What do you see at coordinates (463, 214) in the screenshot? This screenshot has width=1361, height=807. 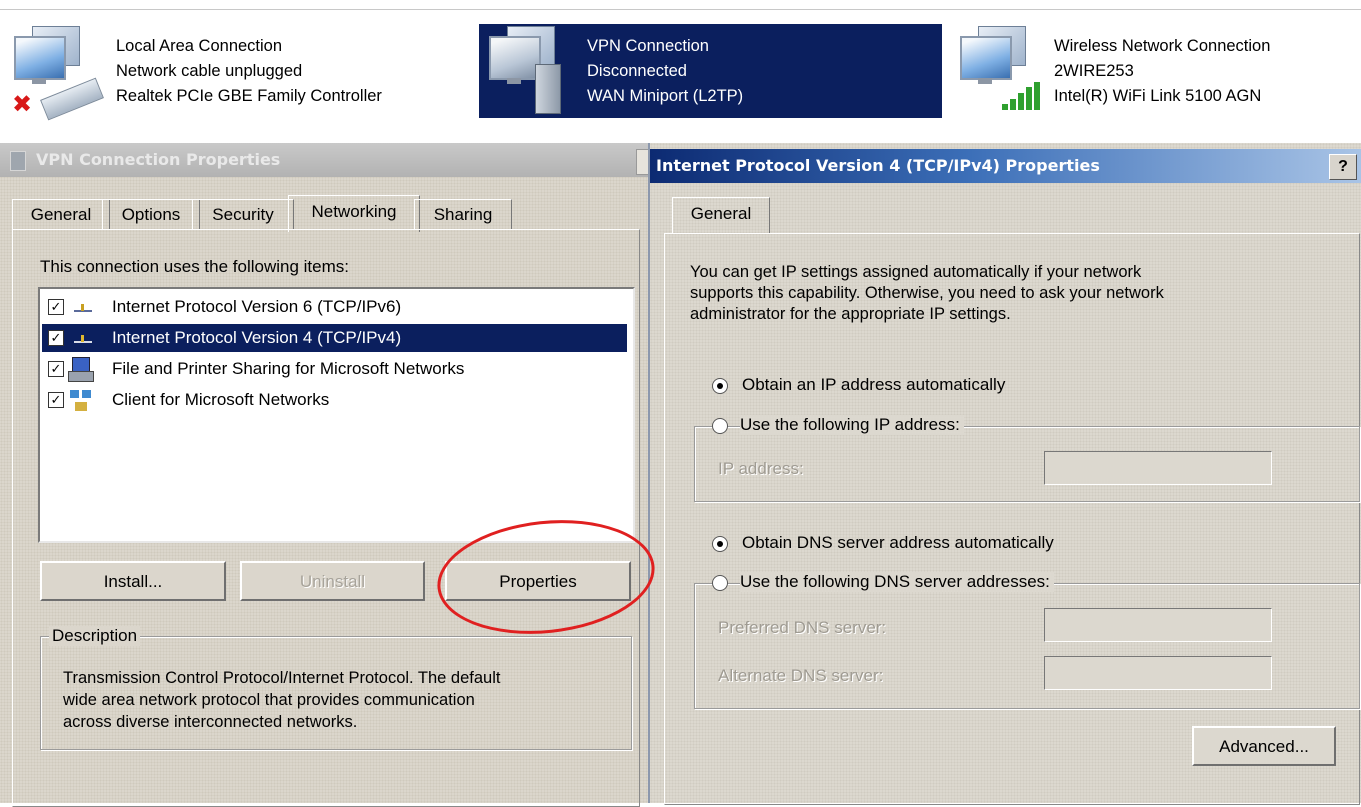 I see `tab-sharing: Sharing` at bounding box center [463, 214].